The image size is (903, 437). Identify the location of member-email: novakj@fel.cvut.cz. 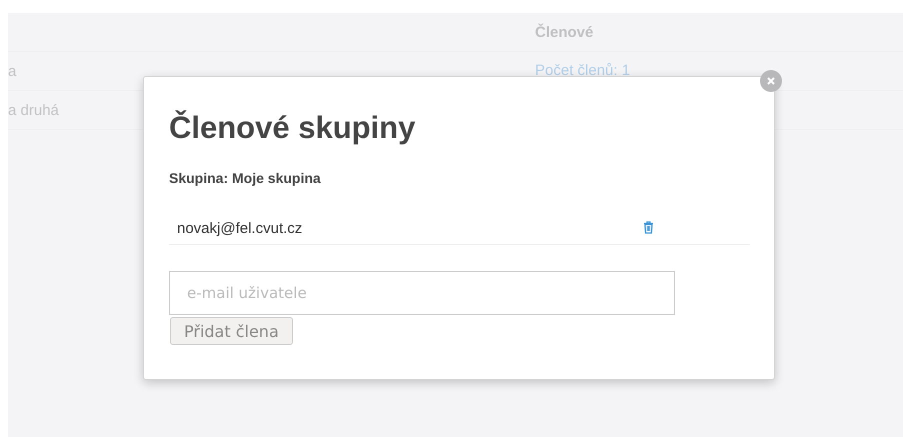
(239, 228).